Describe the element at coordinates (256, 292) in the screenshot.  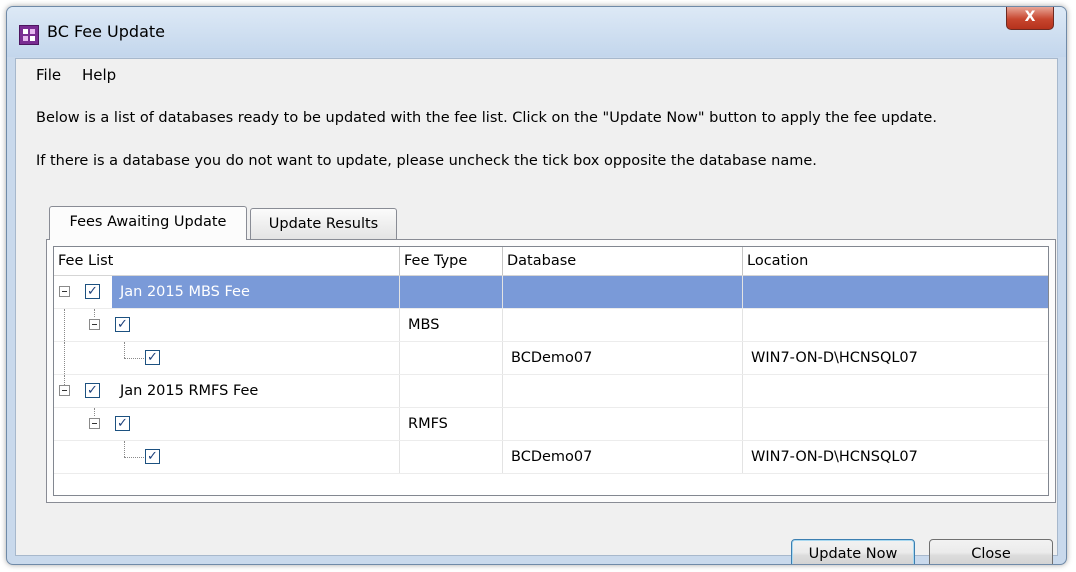
I see `fee-list-cell: Jan 2015 MBS Fee` at that location.